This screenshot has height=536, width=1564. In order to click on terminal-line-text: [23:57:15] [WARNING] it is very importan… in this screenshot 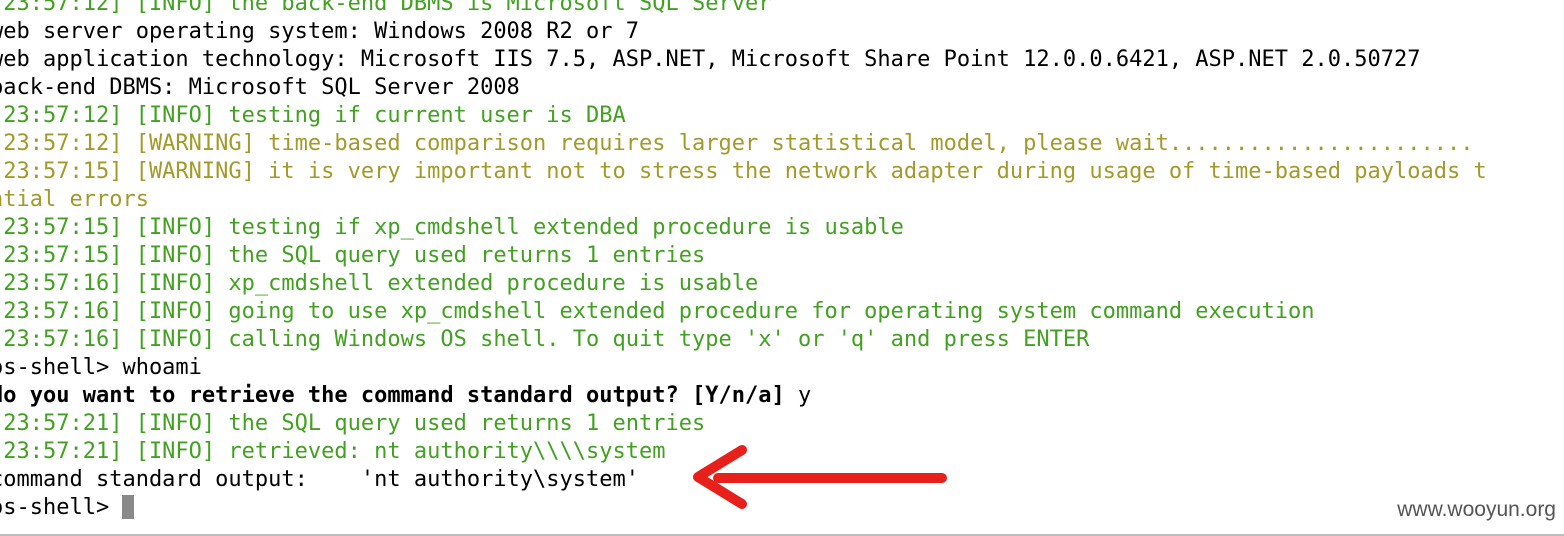, I will do `click(743, 171)`.